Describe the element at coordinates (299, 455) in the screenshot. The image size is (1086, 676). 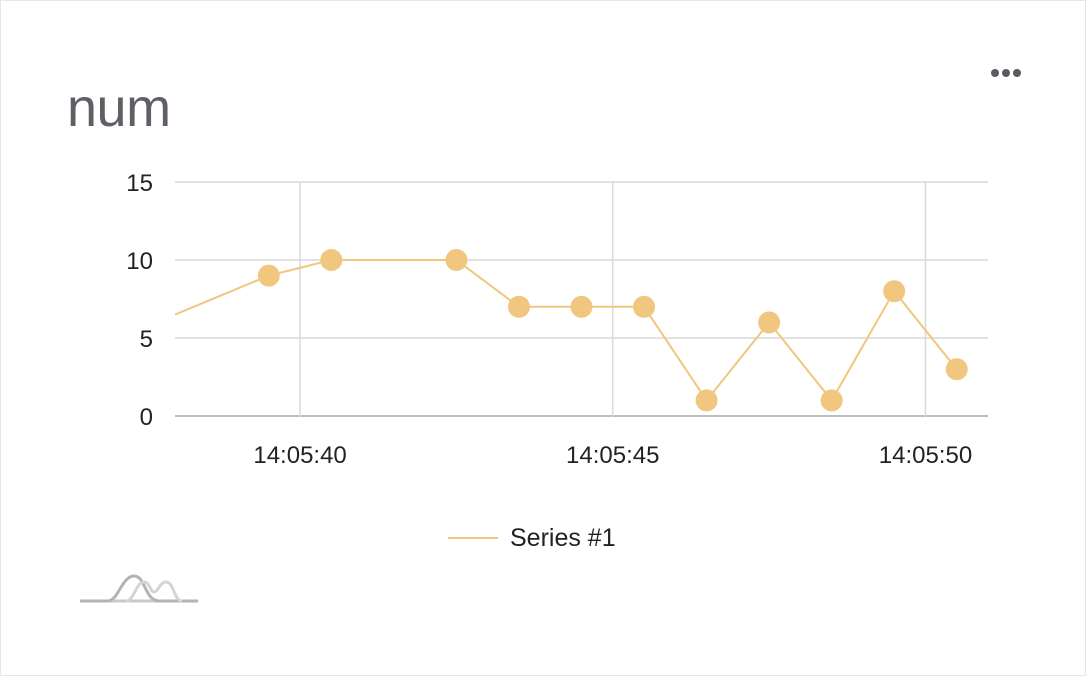
I see `x-tick-label: 14:05:40` at that location.